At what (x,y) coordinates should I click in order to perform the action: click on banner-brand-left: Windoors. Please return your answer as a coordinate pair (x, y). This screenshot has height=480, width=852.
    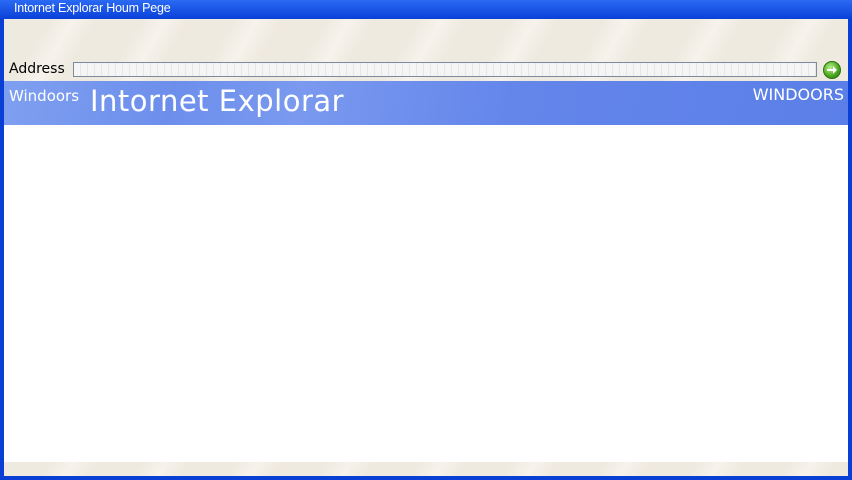
    Looking at the image, I should click on (44, 96).